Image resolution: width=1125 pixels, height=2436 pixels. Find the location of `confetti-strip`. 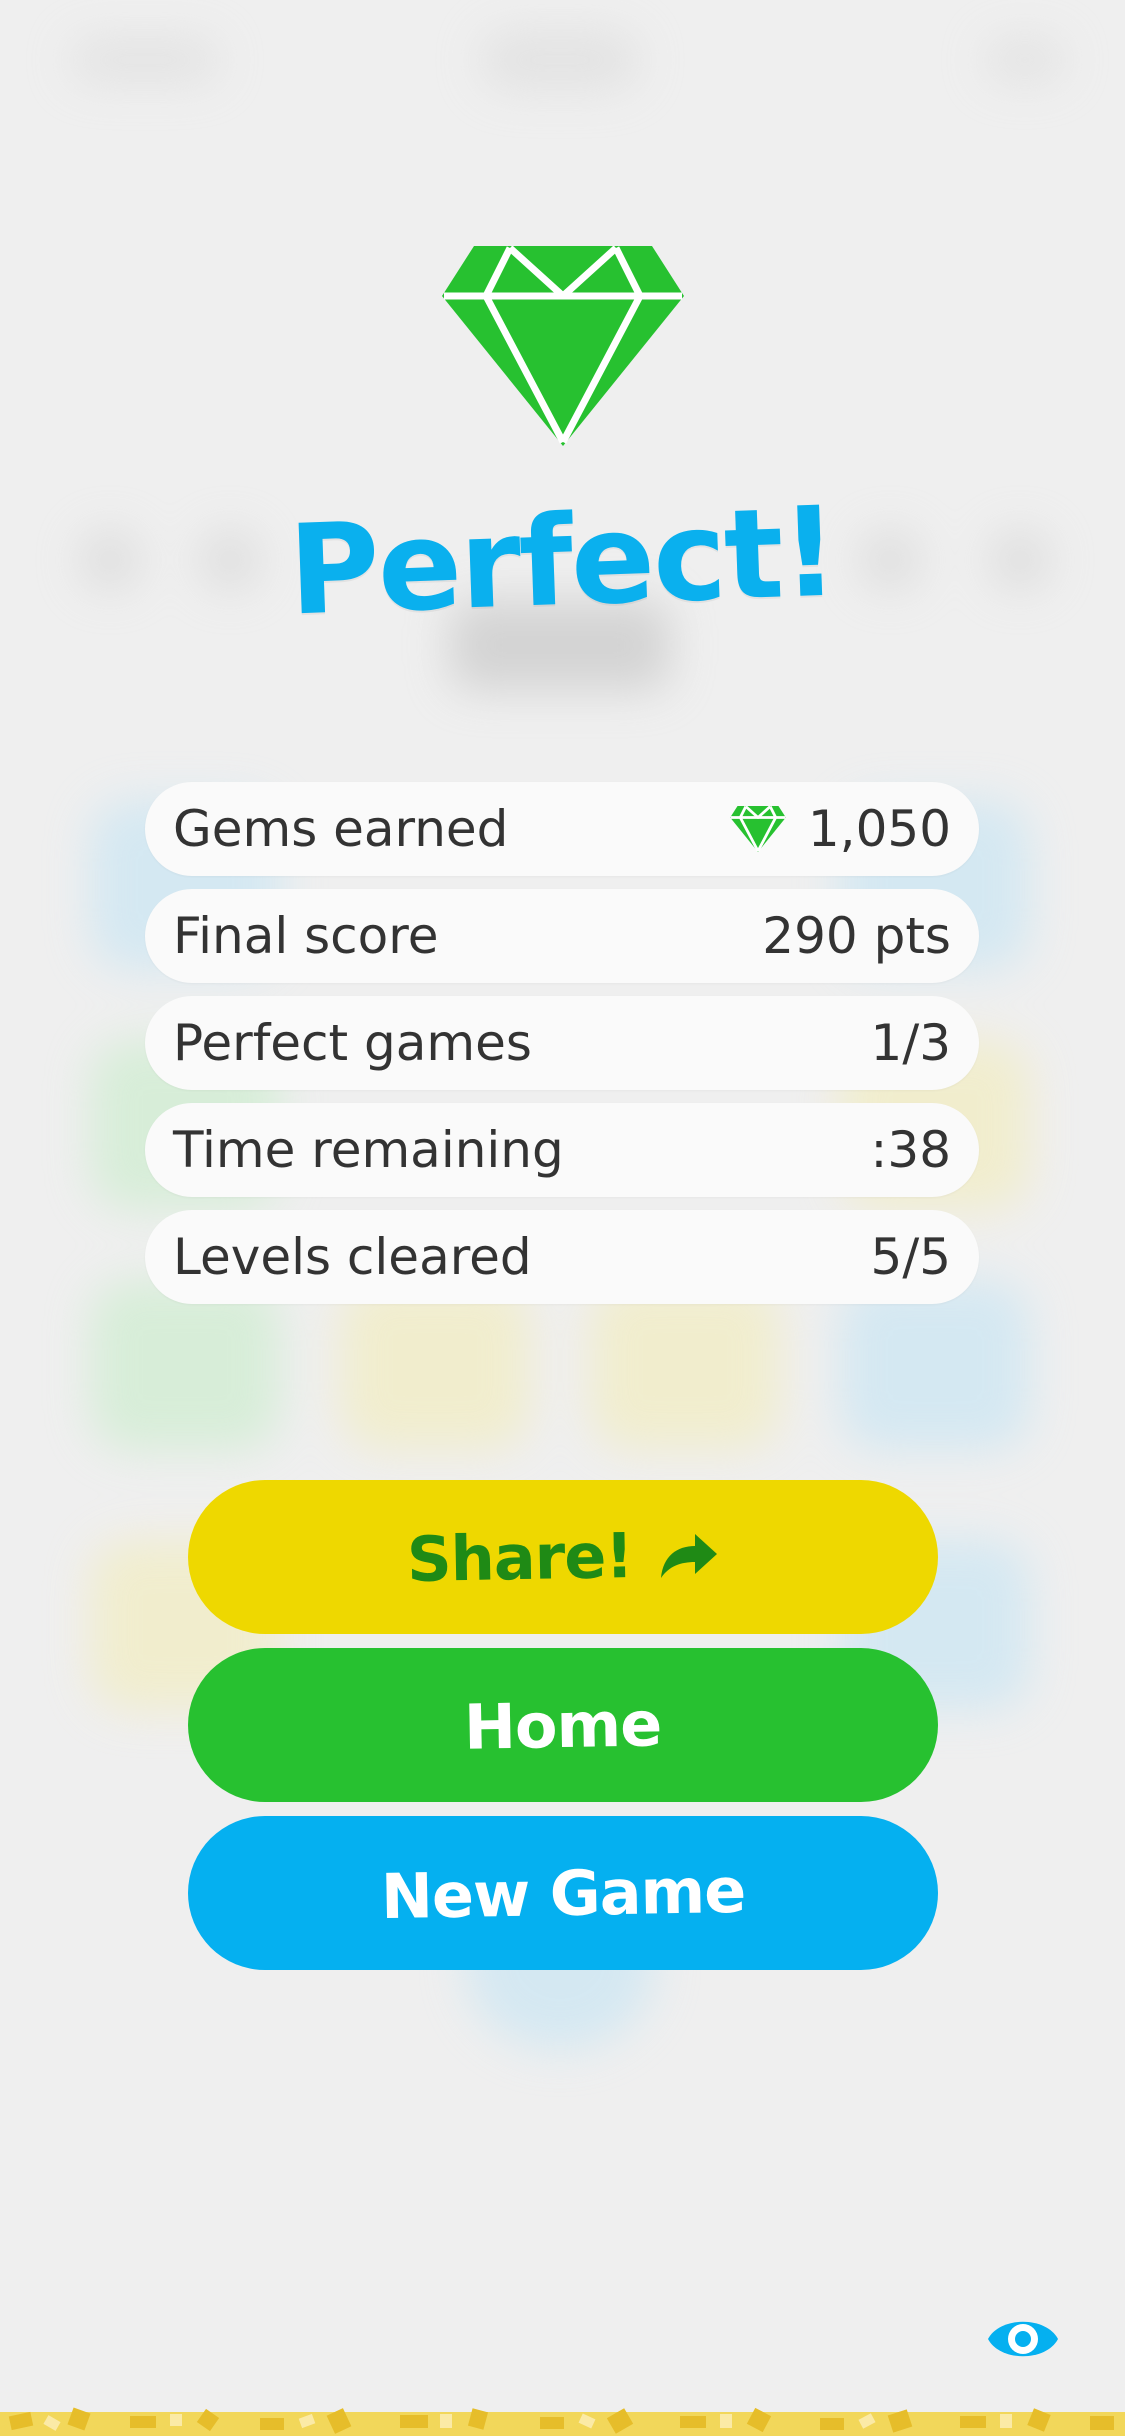

confetti-strip is located at coordinates (562, 2421).